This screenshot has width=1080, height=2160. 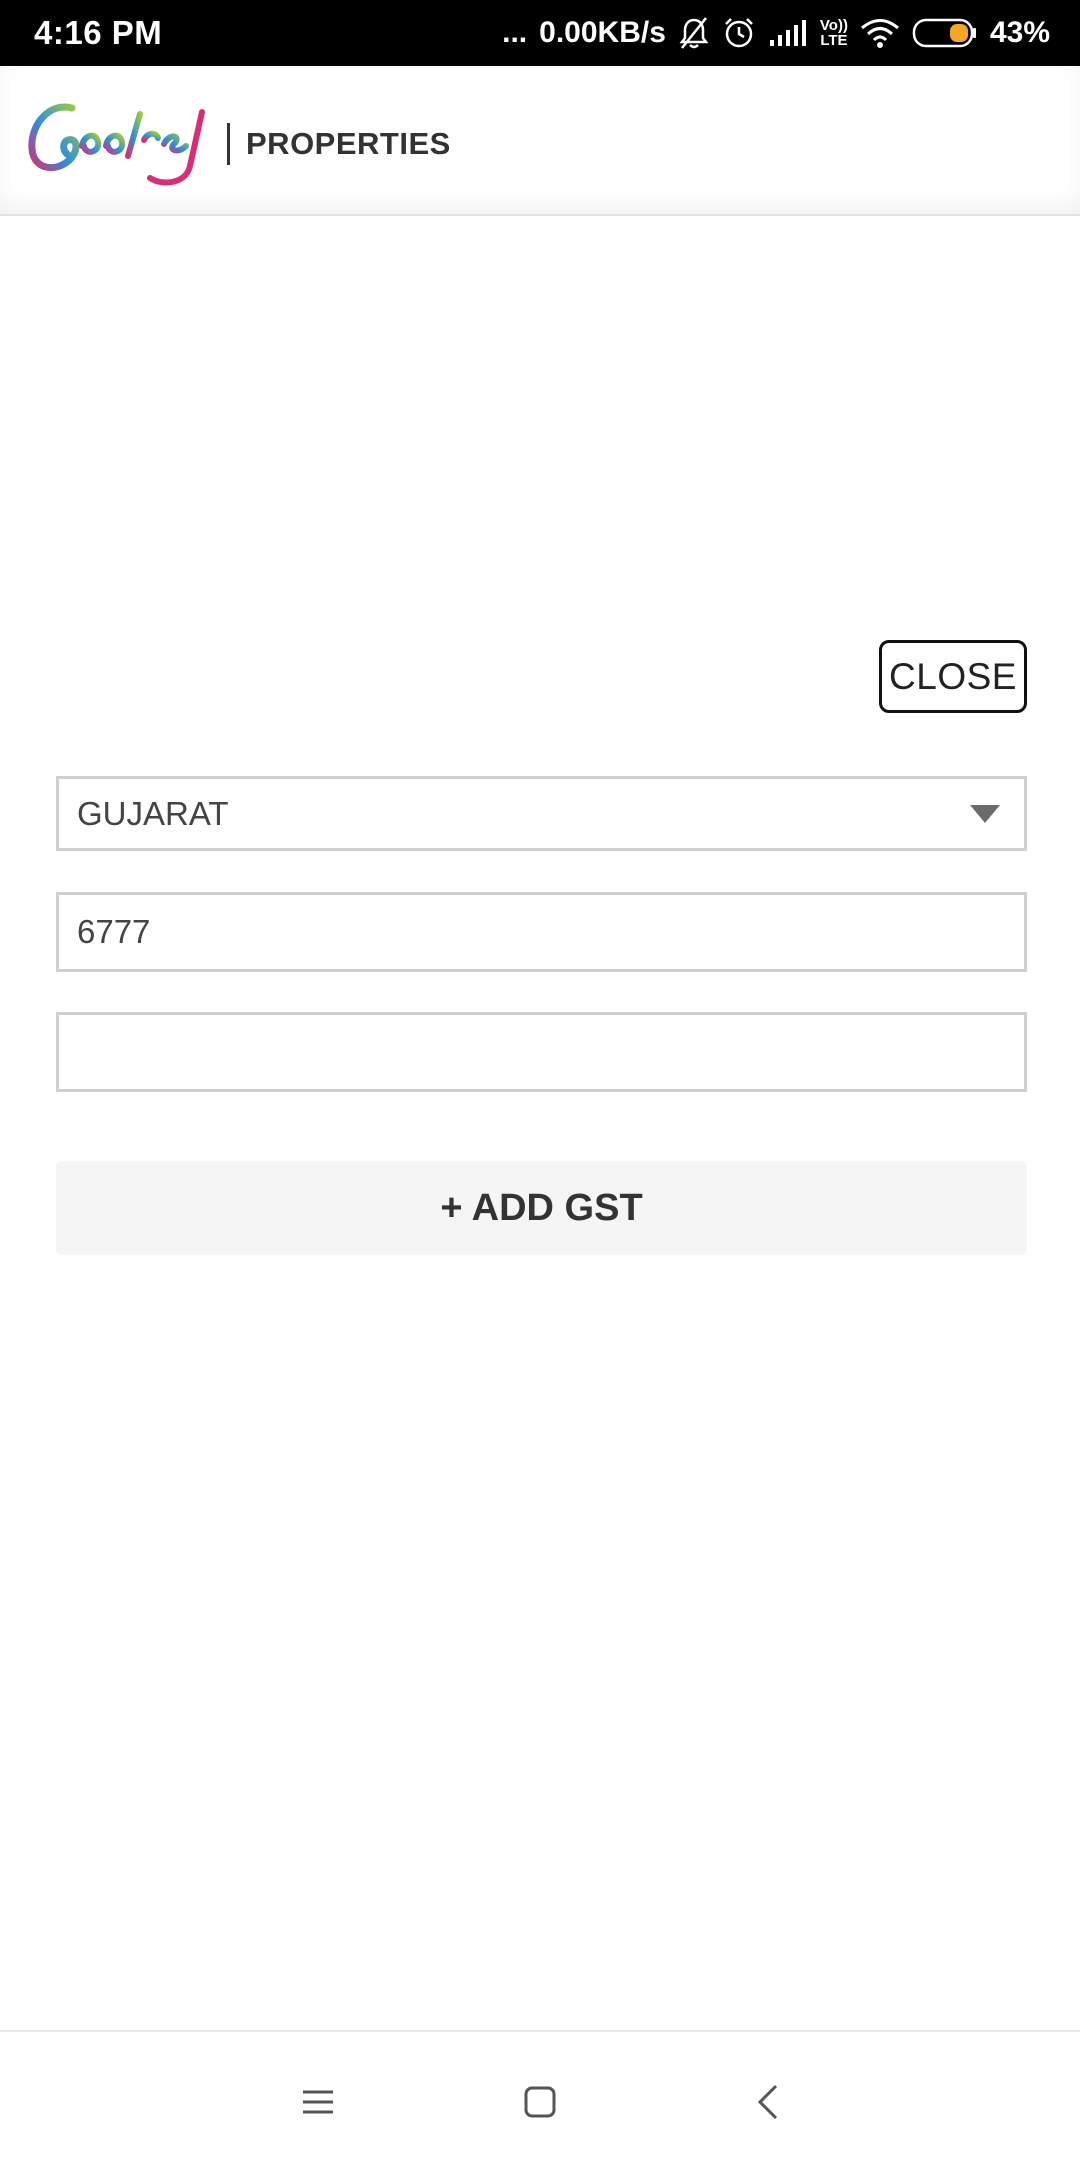 I want to click on network-speed: 0.00KB/s, so click(x=602, y=32).